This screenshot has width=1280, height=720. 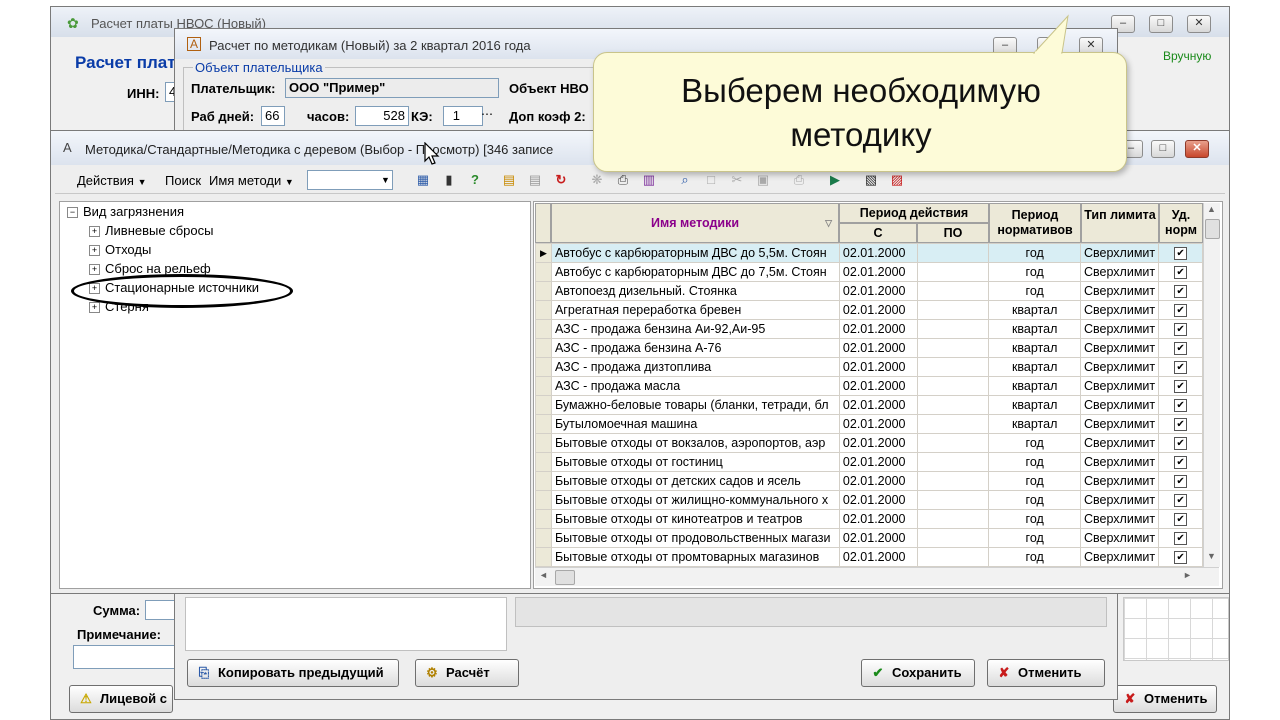 What do you see at coordinates (1212, 229) in the screenshot?
I see `vertical-scroll-thumb` at bounding box center [1212, 229].